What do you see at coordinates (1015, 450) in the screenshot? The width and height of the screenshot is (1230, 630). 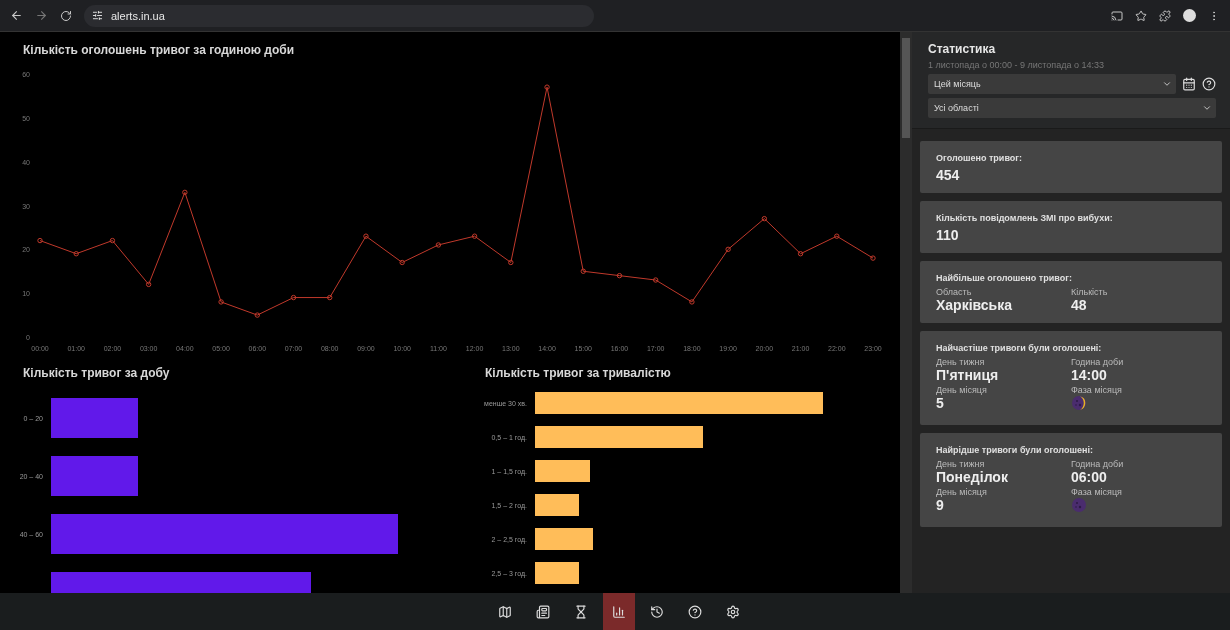 I see `card-title: Найрідше тривоги були оголошені:` at bounding box center [1015, 450].